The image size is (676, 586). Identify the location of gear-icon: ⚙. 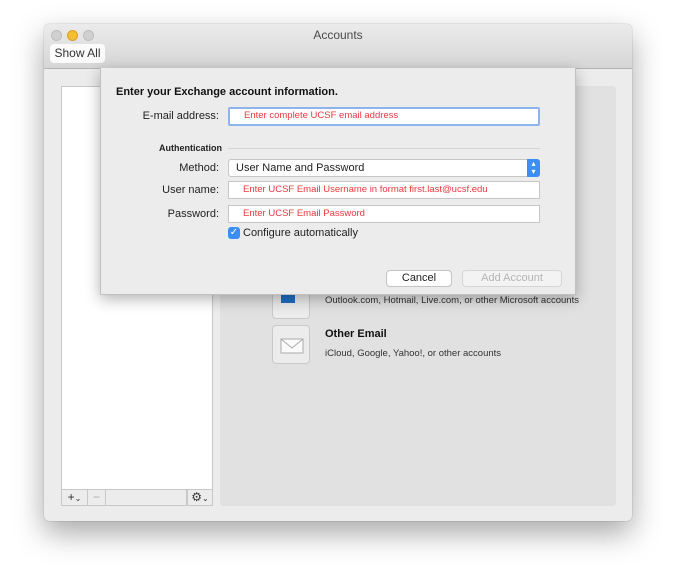
(197, 497).